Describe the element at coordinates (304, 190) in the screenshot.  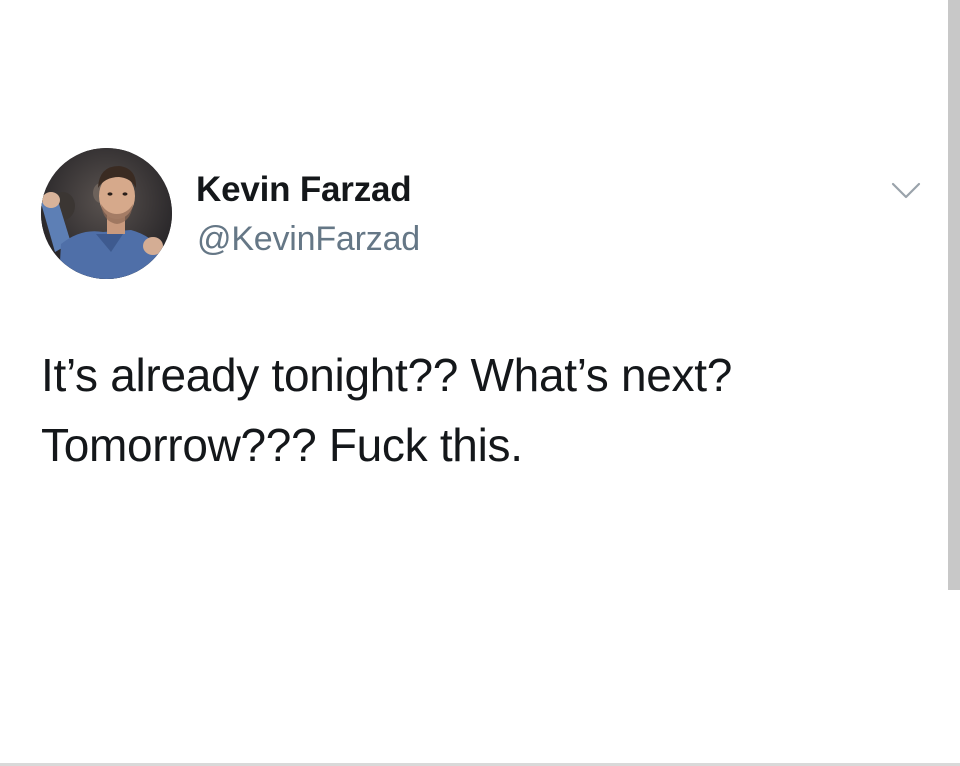
I see `author-display-name: Kevin Farzad` at that location.